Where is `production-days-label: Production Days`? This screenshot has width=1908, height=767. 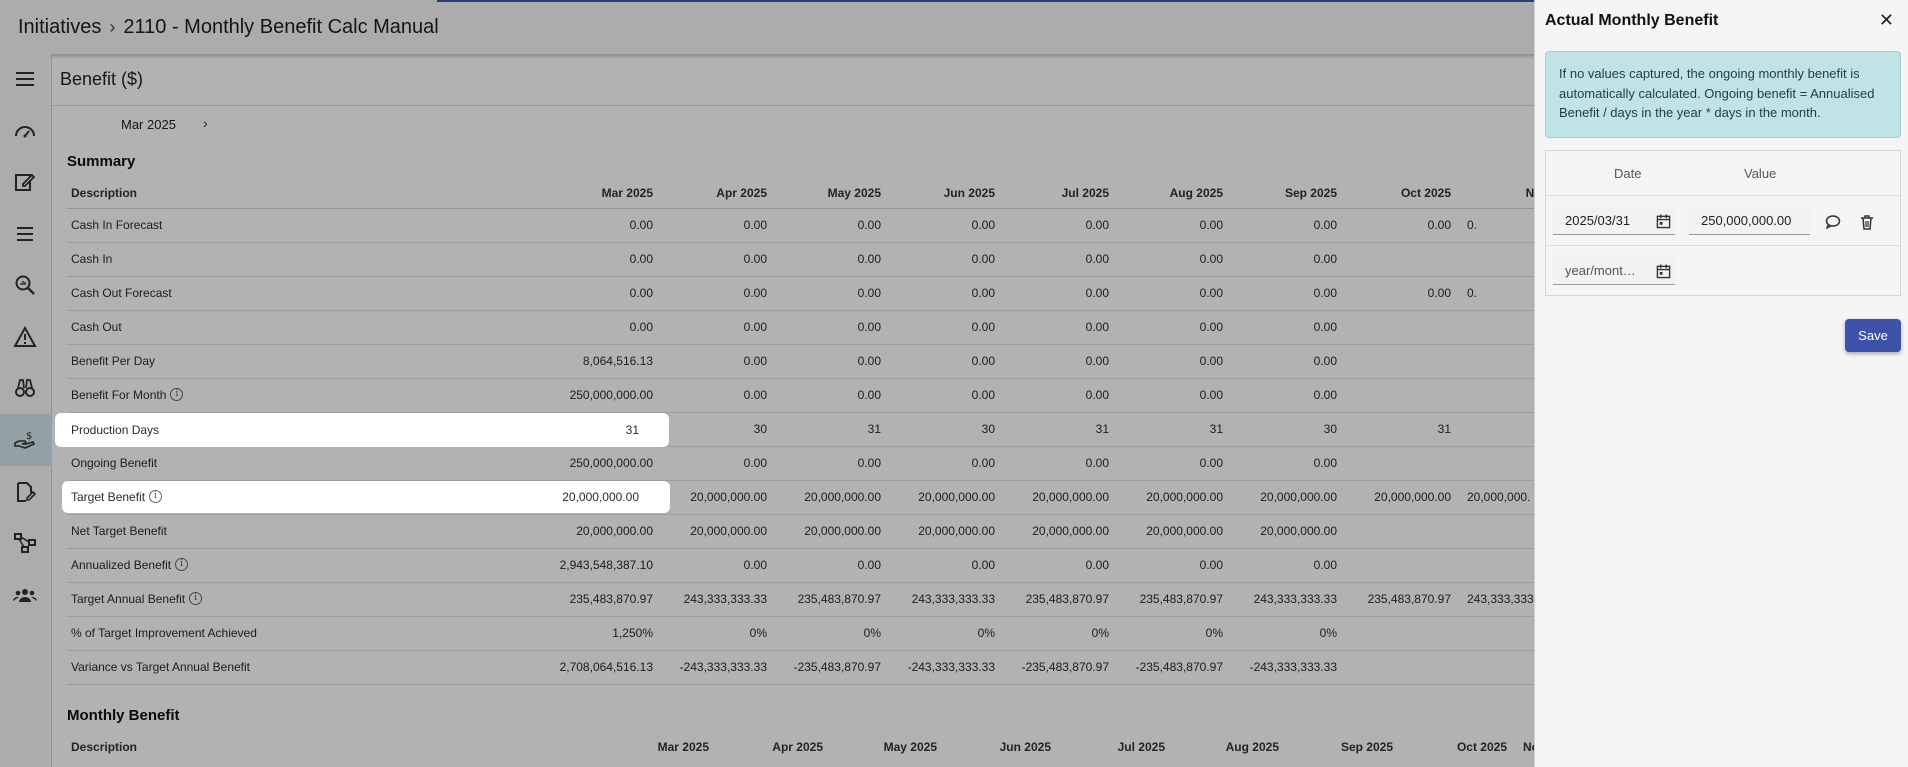 production-days-label: Production Days is located at coordinates (115, 430).